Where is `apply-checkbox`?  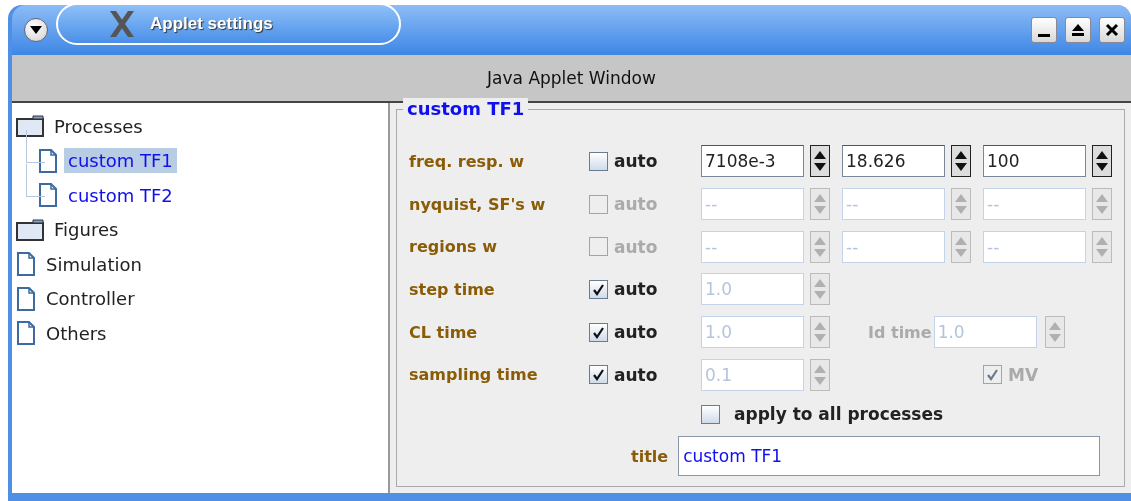
apply-checkbox is located at coordinates (710, 414).